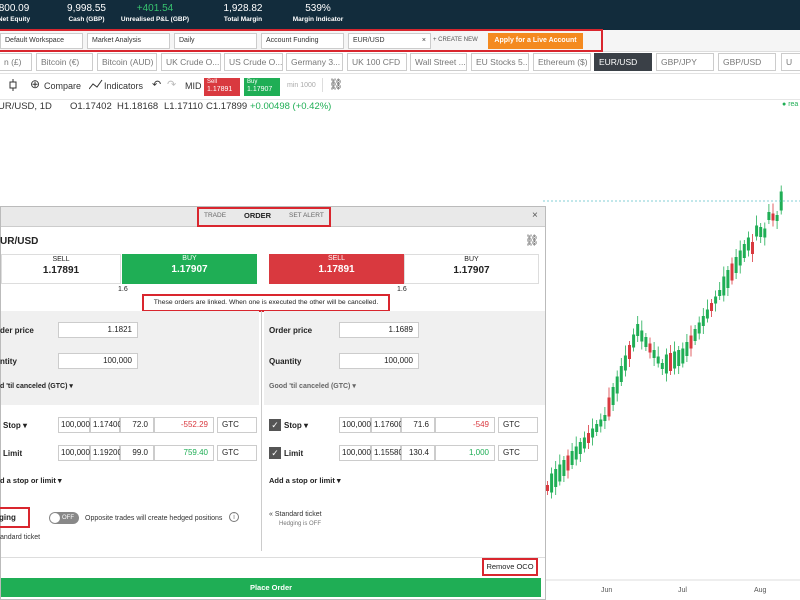 Image resolution: width=800 pixels, height=600 pixels. Describe the element at coordinates (302, 41) in the screenshot. I see `workspace-tab: Account Funding` at that location.